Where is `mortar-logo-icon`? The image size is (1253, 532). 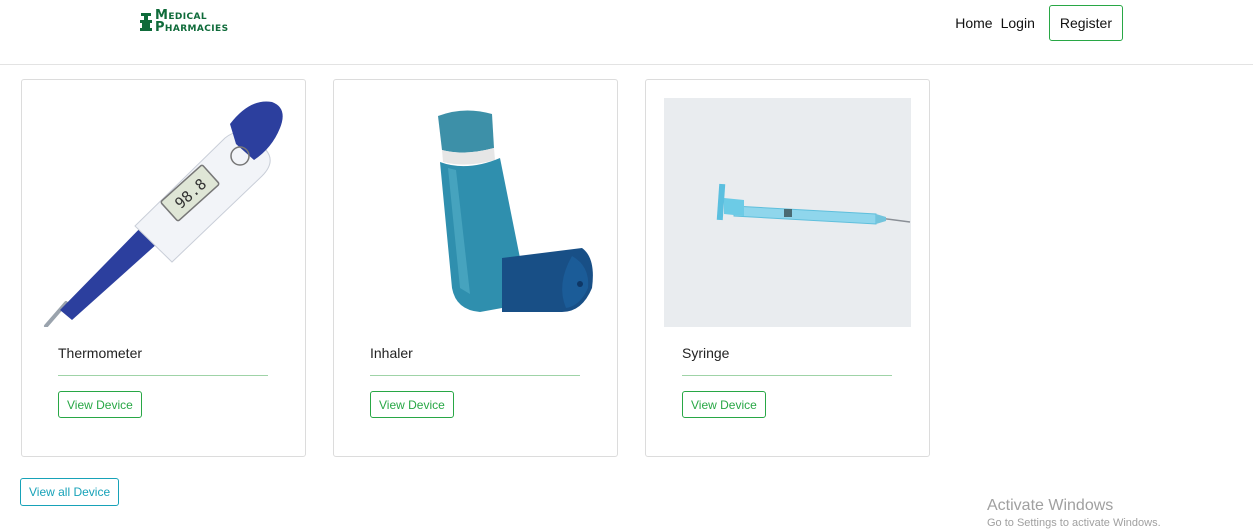
mortar-logo-icon is located at coordinates (146, 22).